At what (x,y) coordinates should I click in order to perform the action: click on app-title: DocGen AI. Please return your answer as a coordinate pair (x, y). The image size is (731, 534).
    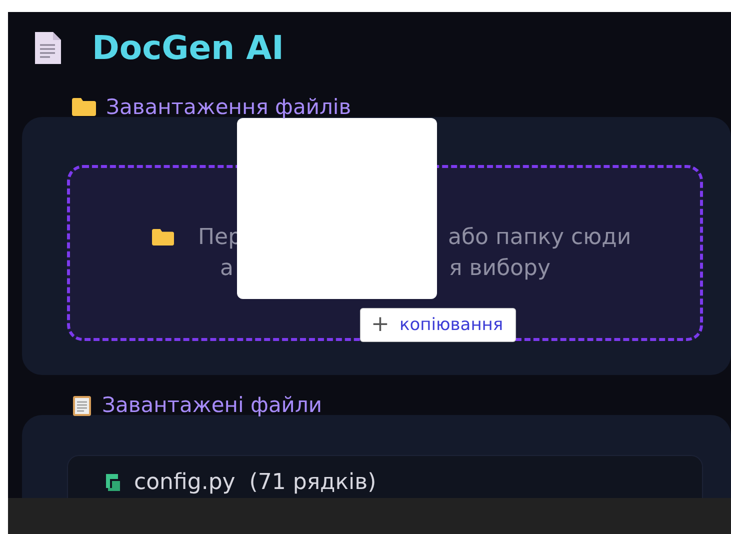
    Looking at the image, I should click on (188, 47).